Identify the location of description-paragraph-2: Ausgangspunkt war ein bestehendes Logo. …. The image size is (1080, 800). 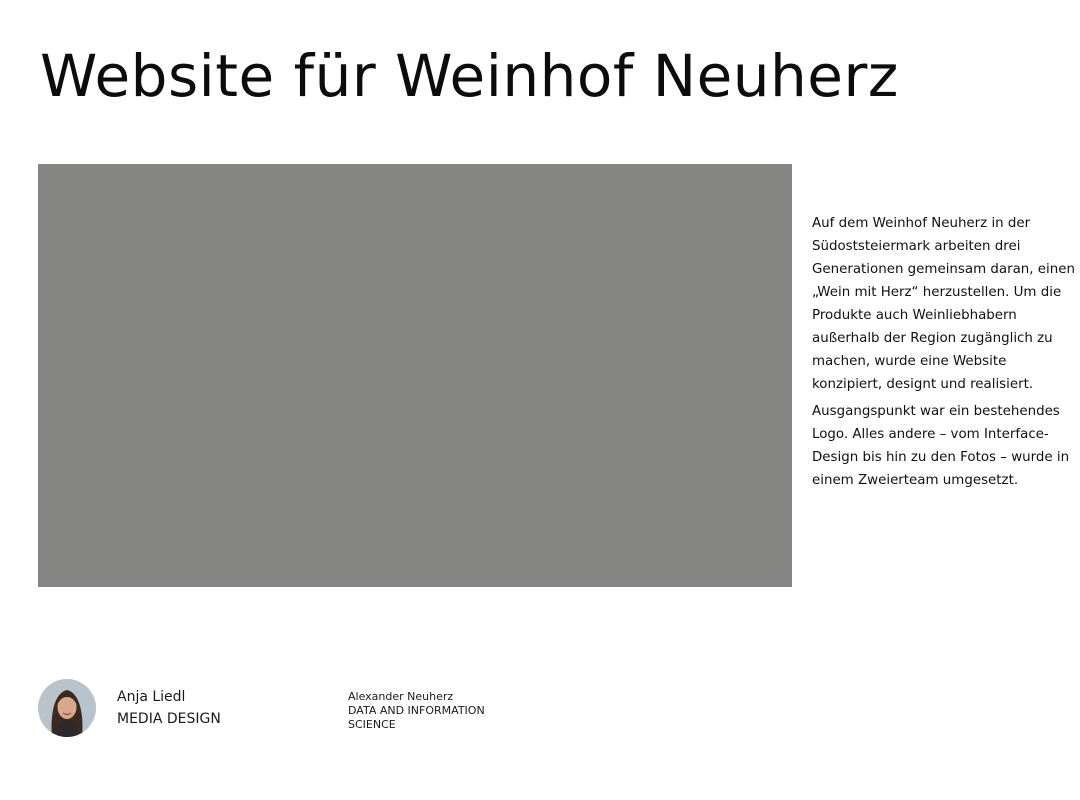
(941, 446).